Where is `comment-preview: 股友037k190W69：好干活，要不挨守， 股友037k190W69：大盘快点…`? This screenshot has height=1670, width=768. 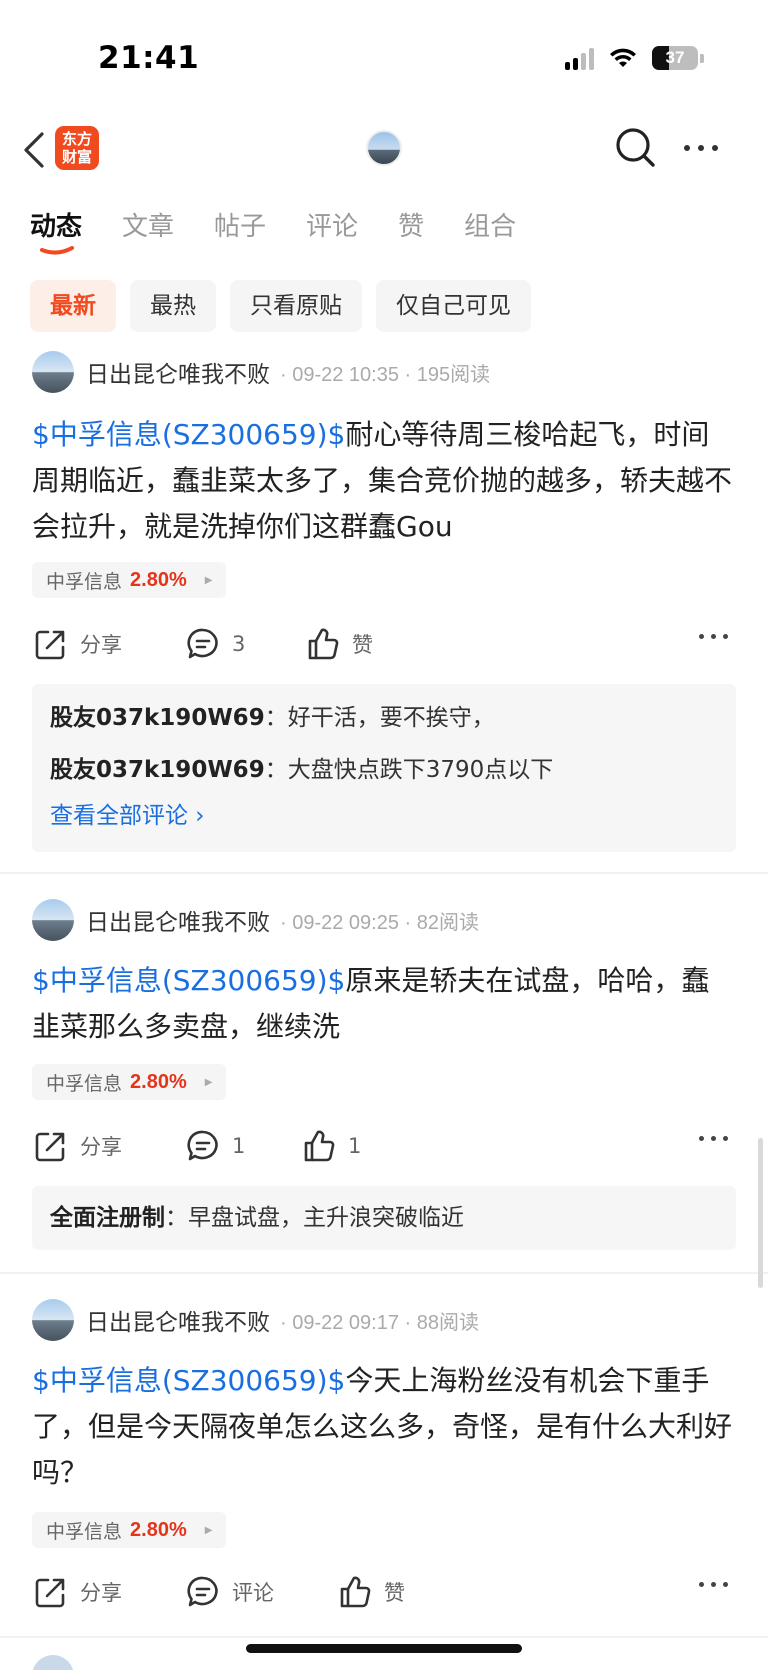
comment-preview: 股友037k190W69：好干活，要不挨守， 股友037k190W69：大盘快点… is located at coordinates (384, 768).